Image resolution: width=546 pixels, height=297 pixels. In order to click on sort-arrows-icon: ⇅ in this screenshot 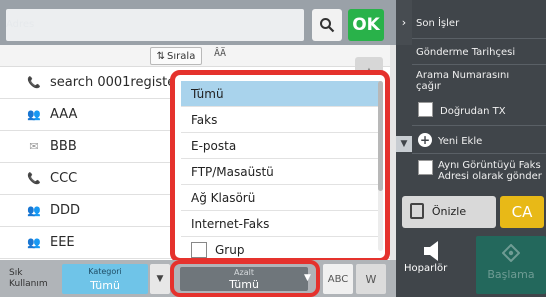, I will do `click(161, 56)`.